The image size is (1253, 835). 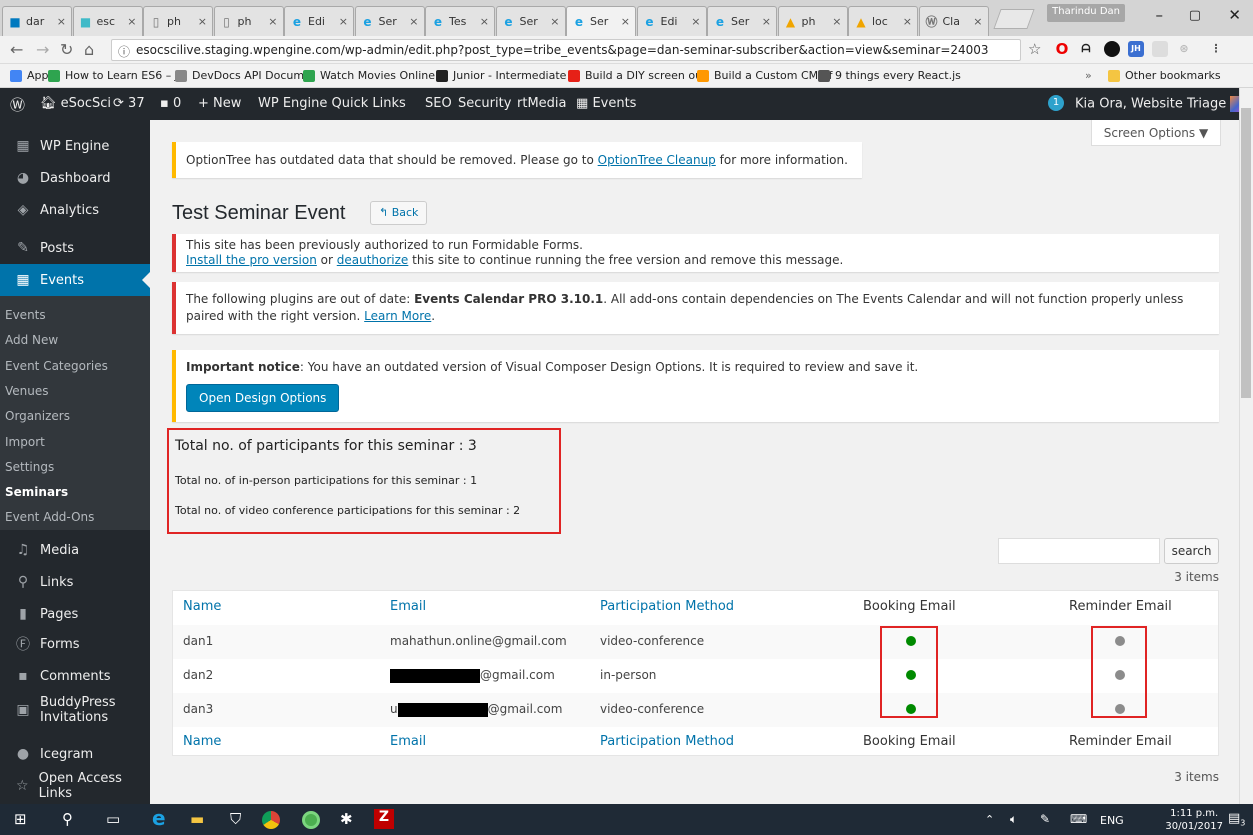 I want to click on learn-more-link: Learn More, so click(x=397, y=316).